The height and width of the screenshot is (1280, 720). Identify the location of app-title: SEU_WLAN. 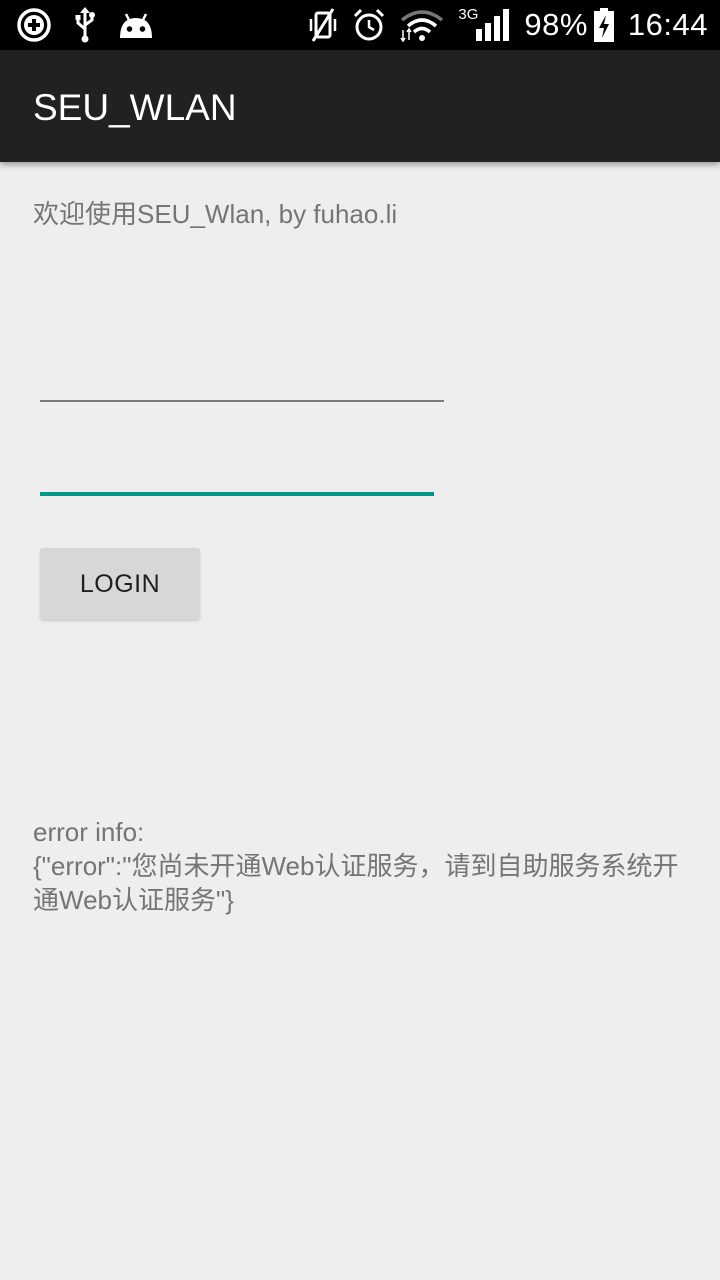
(135, 107).